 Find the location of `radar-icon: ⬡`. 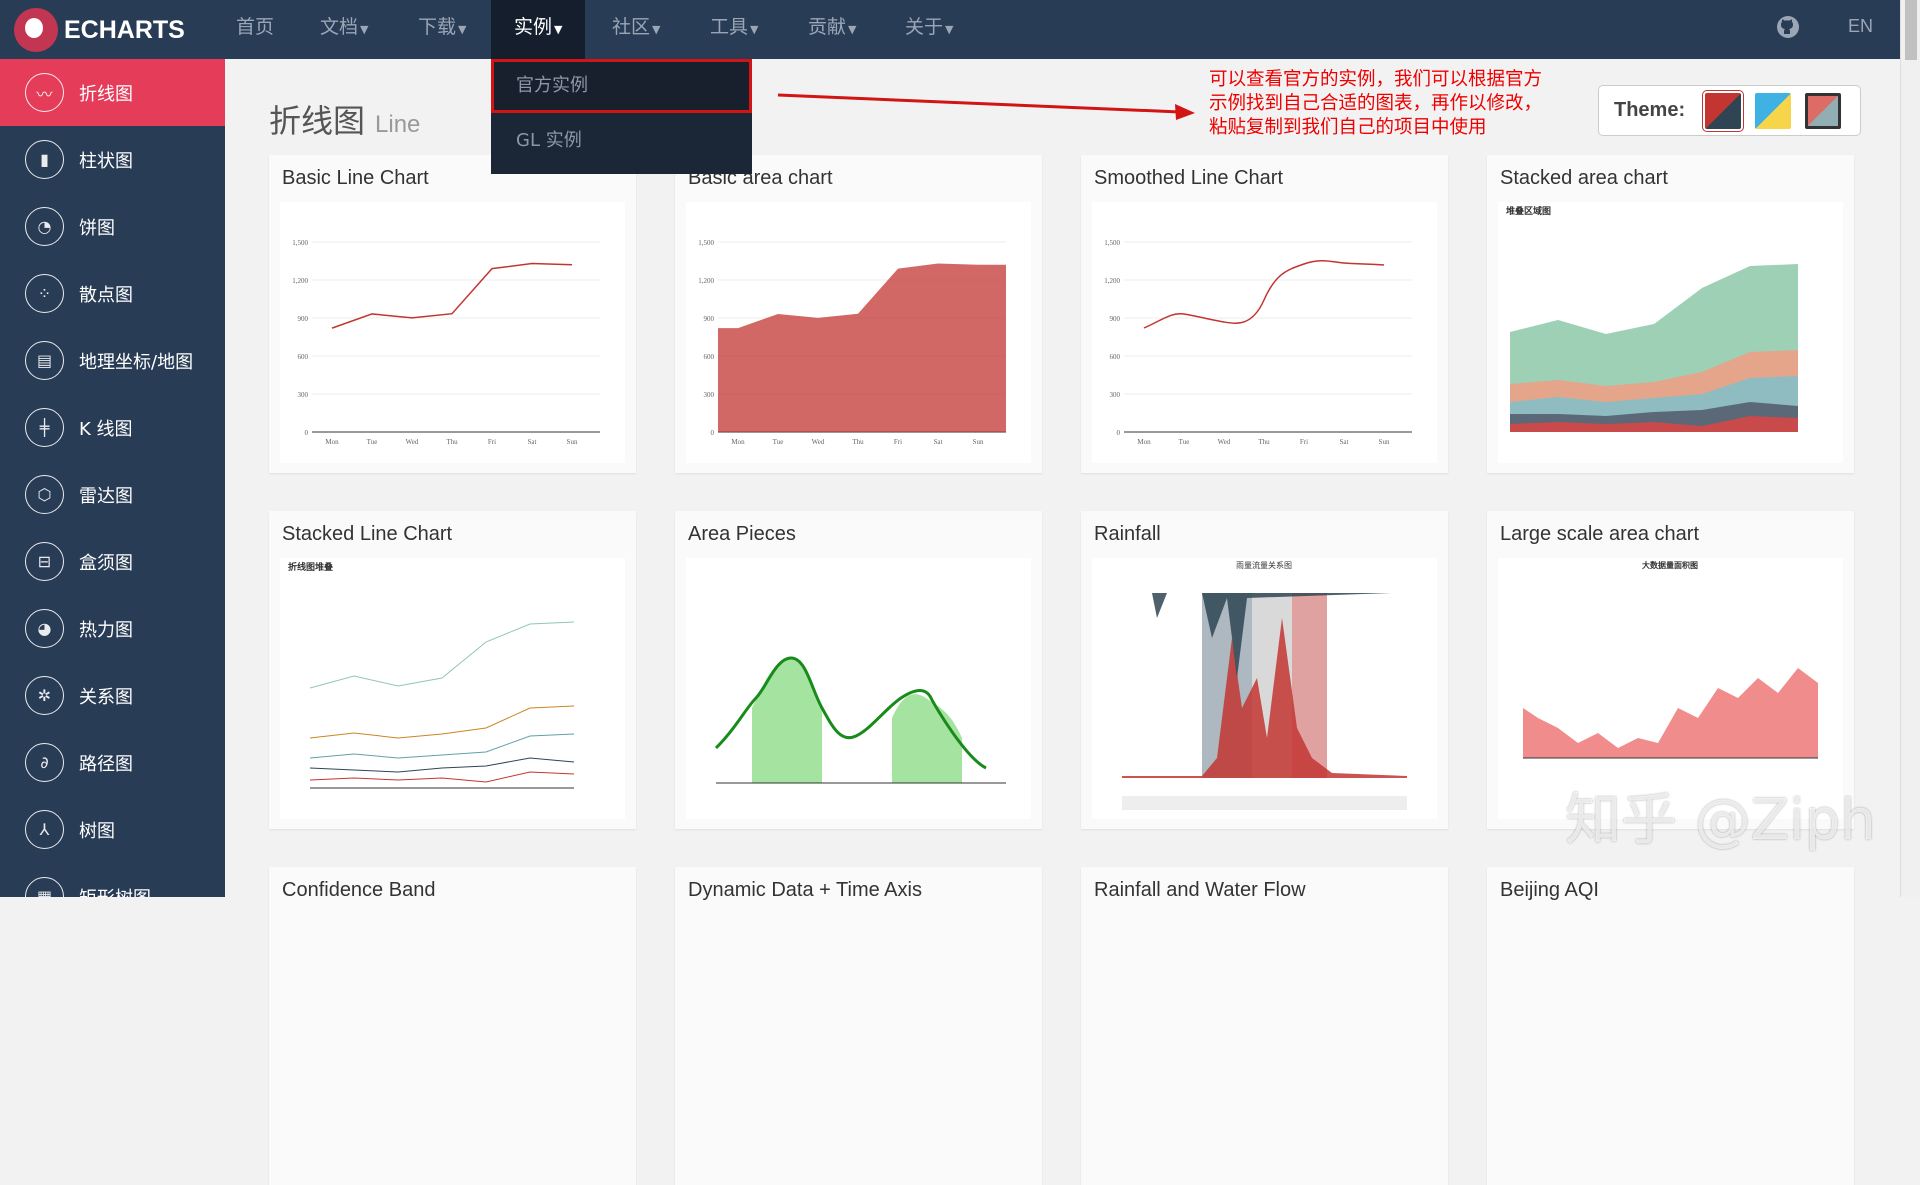

radar-icon: ⬡ is located at coordinates (44, 494).